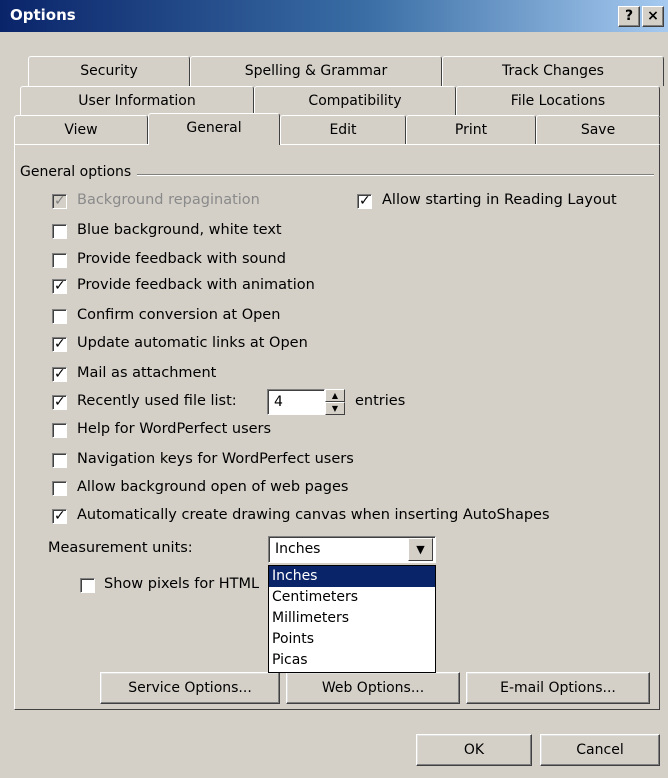 This screenshot has height=778, width=668. What do you see at coordinates (59, 430) in the screenshot?
I see `help-wordperfect-checkbox` at bounding box center [59, 430].